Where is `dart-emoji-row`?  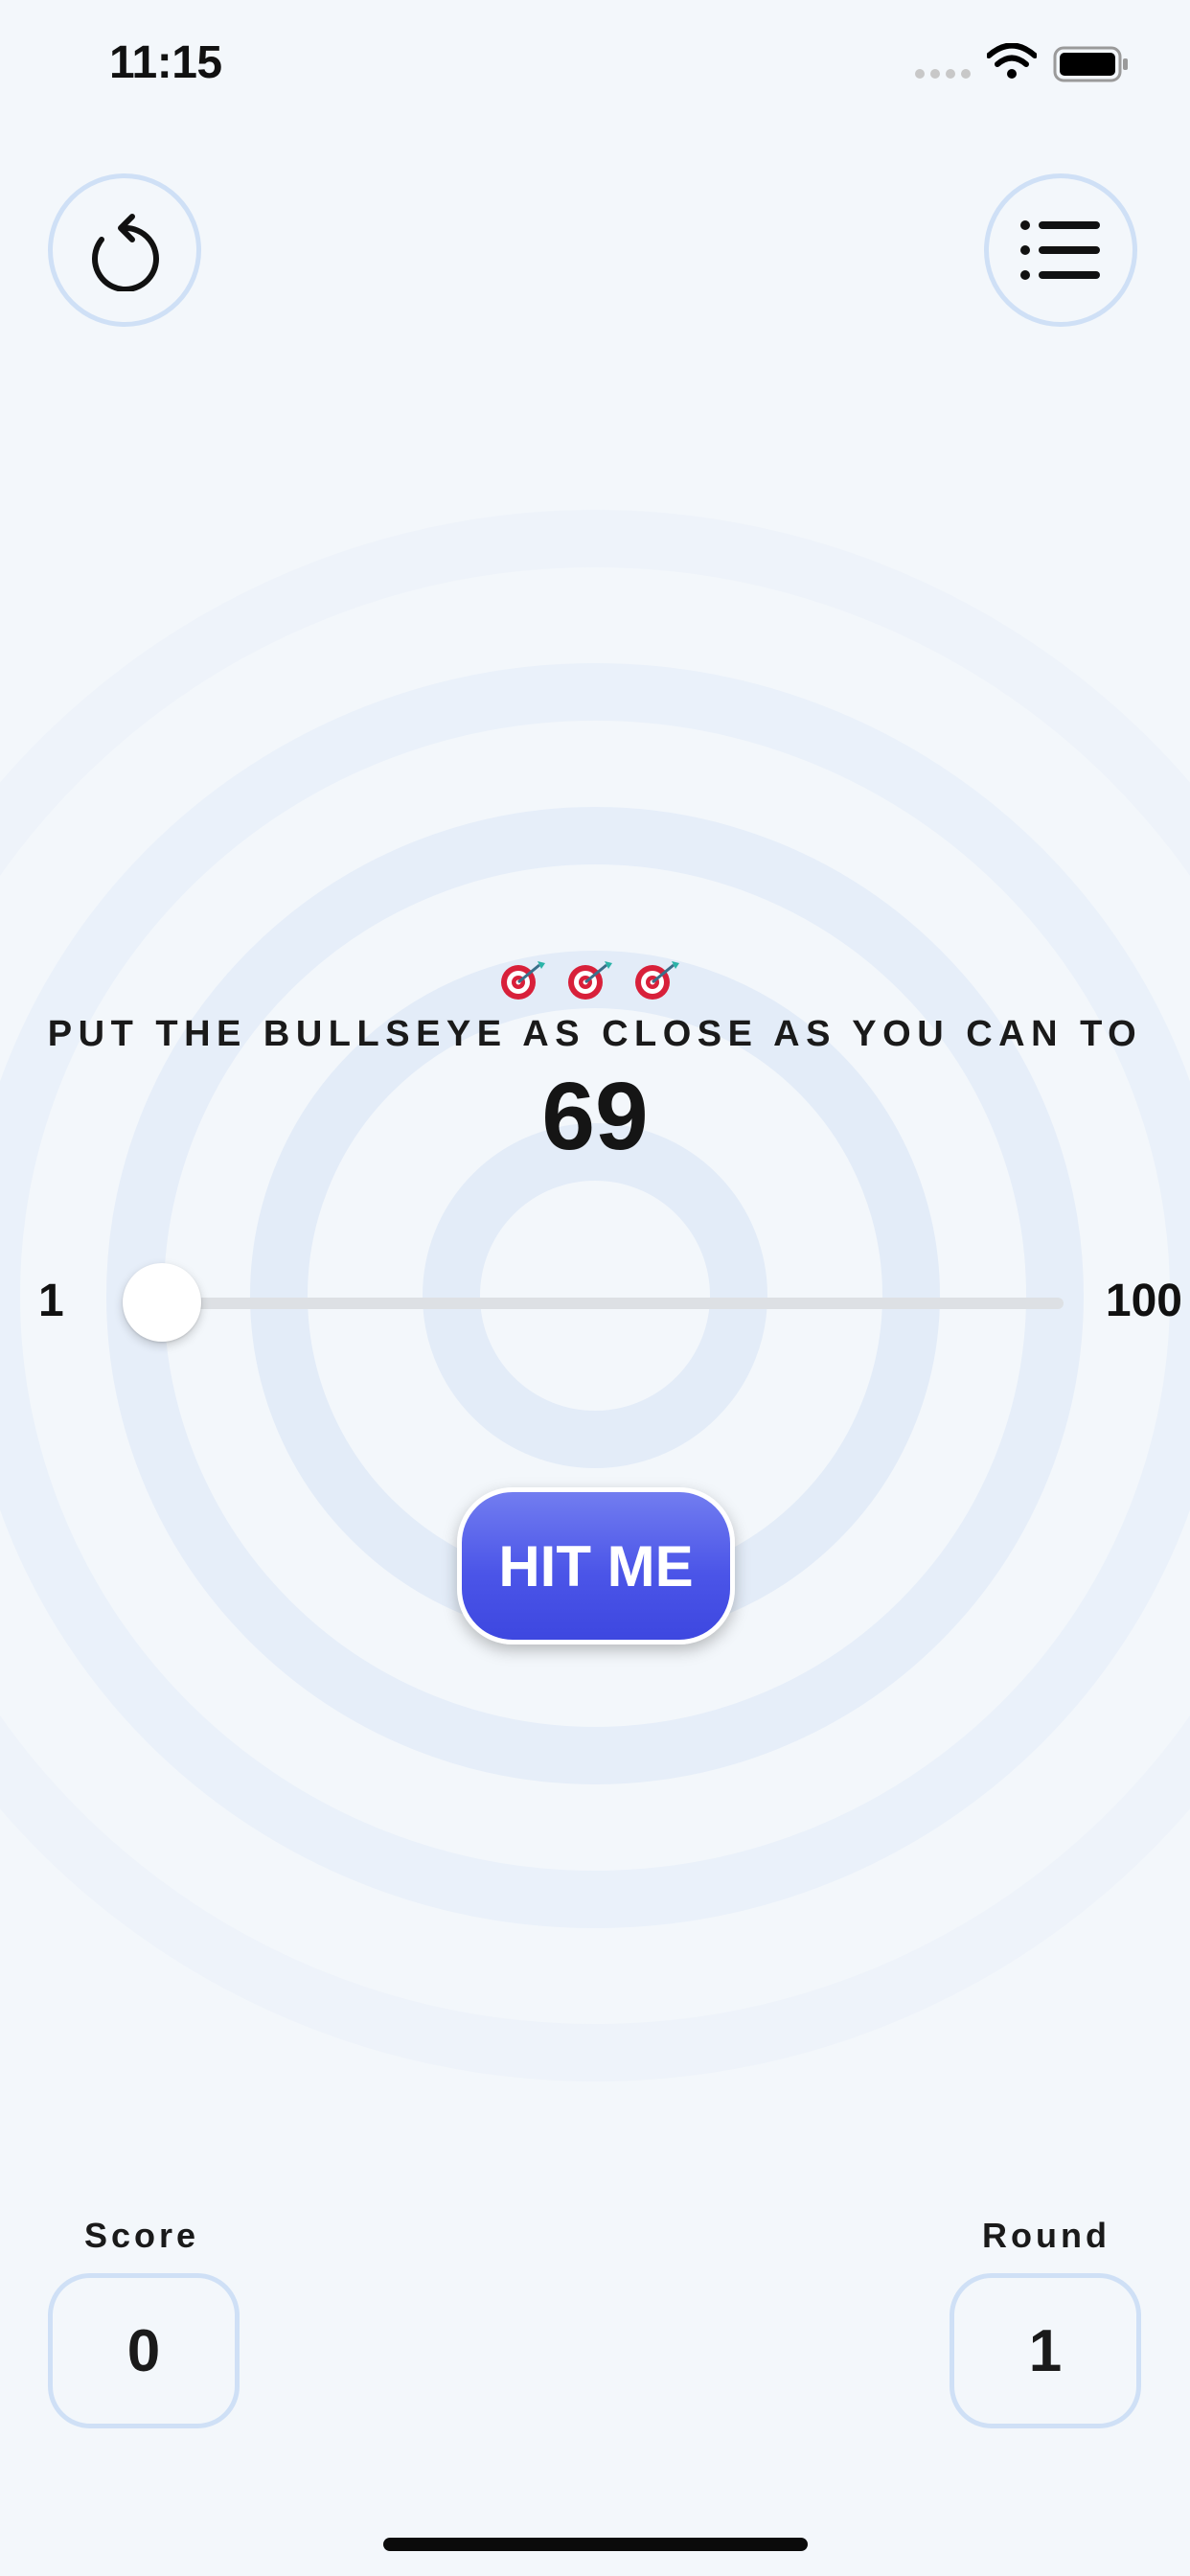
dart-emoji-row is located at coordinates (590, 980).